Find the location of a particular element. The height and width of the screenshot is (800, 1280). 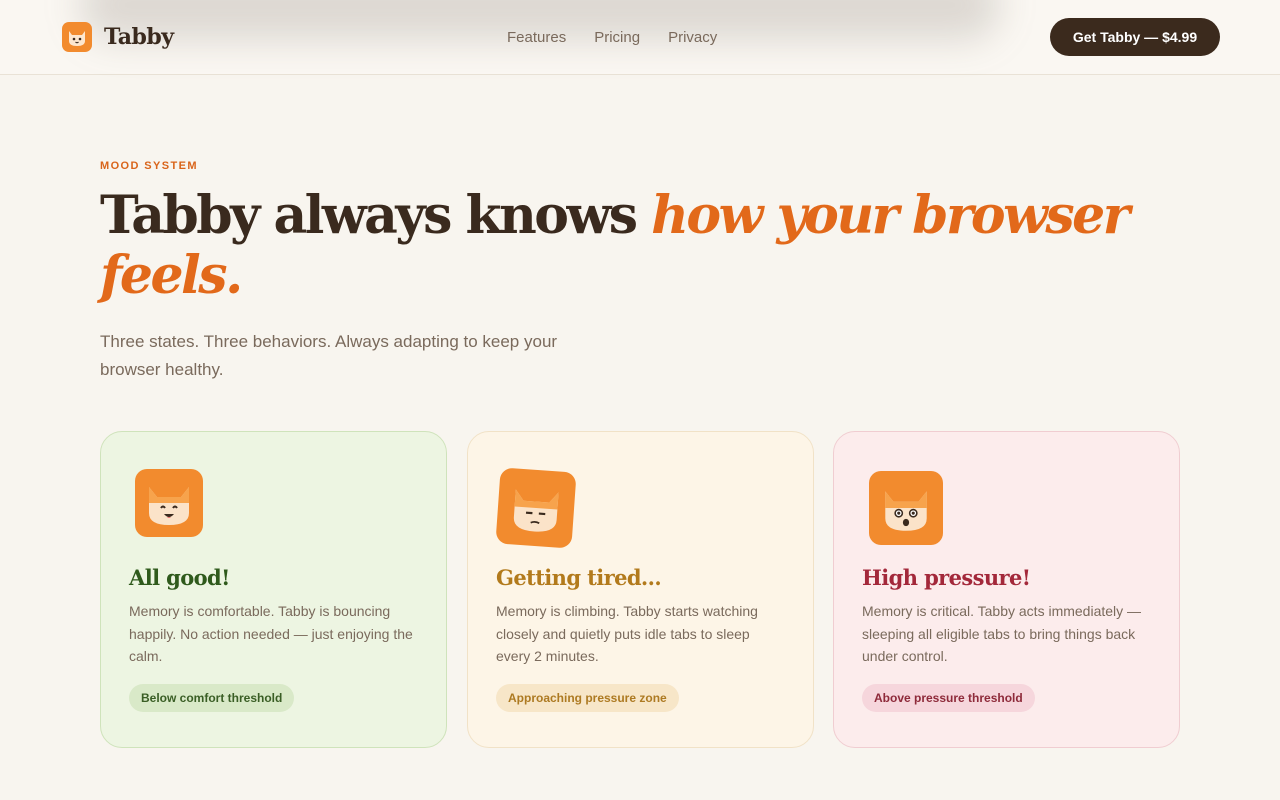

status-badge: Below comfort threshold is located at coordinates (212, 698).